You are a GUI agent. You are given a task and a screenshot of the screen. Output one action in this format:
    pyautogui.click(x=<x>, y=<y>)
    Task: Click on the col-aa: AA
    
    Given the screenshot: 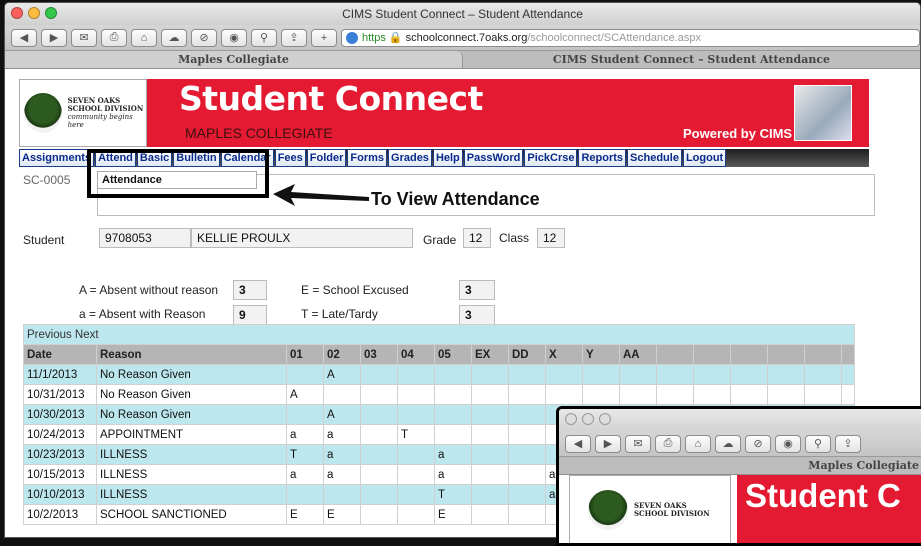 What is the action you would take?
    pyautogui.click(x=638, y=354)
    